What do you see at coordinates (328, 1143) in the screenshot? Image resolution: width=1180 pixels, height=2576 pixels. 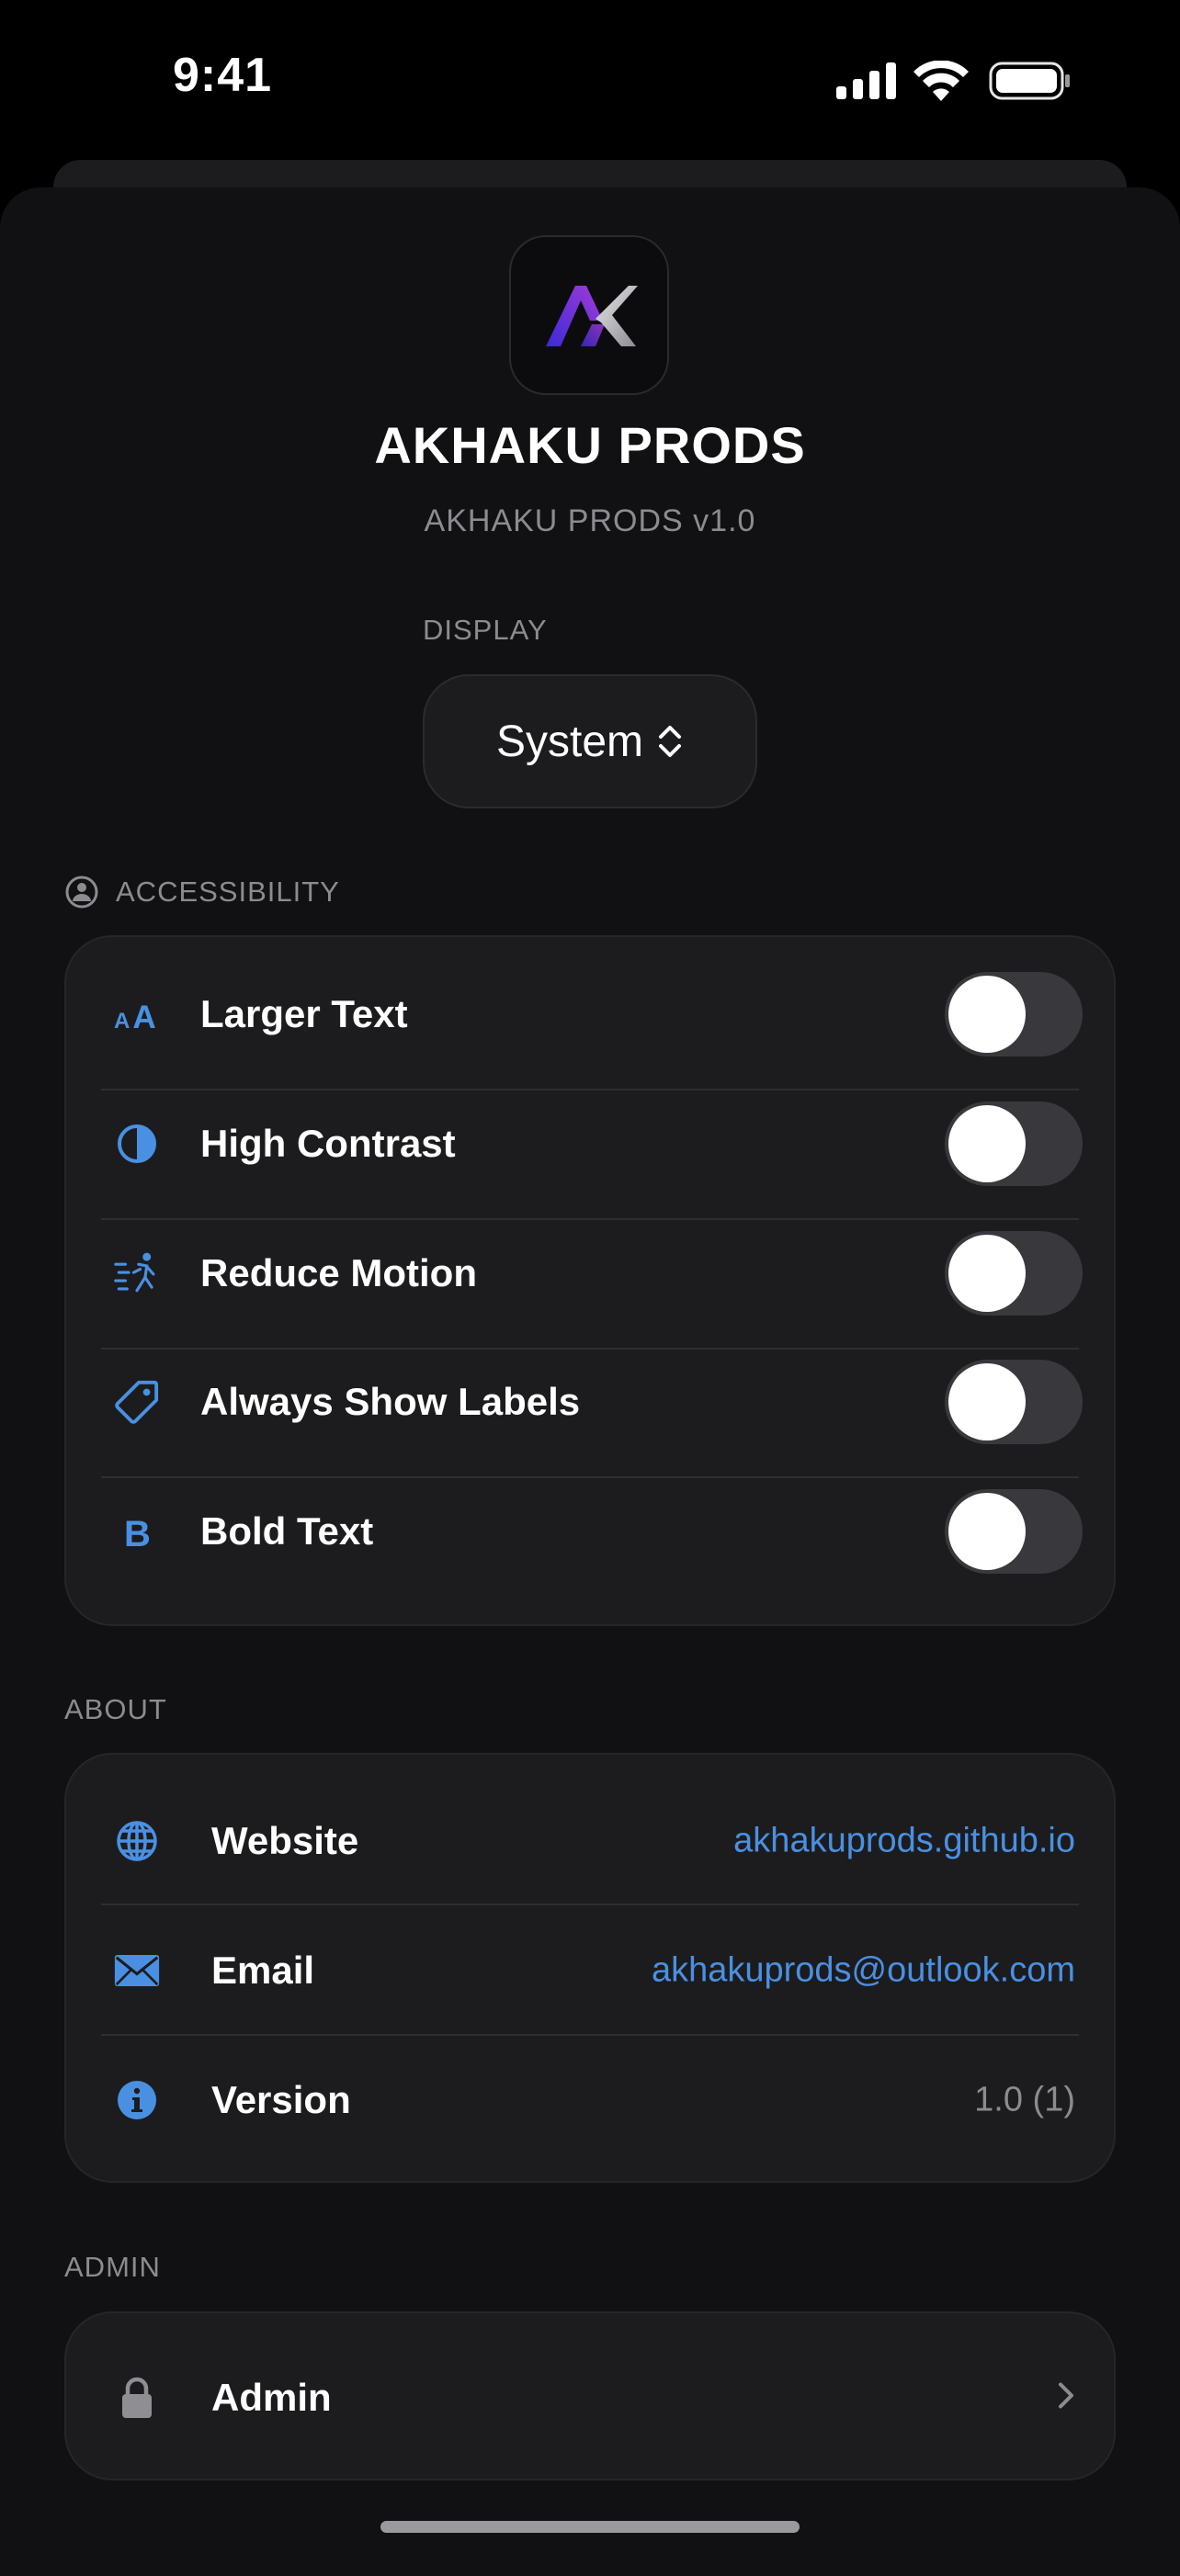 I see `setting-label: High Contrast` at bounding box center [328, 1143].